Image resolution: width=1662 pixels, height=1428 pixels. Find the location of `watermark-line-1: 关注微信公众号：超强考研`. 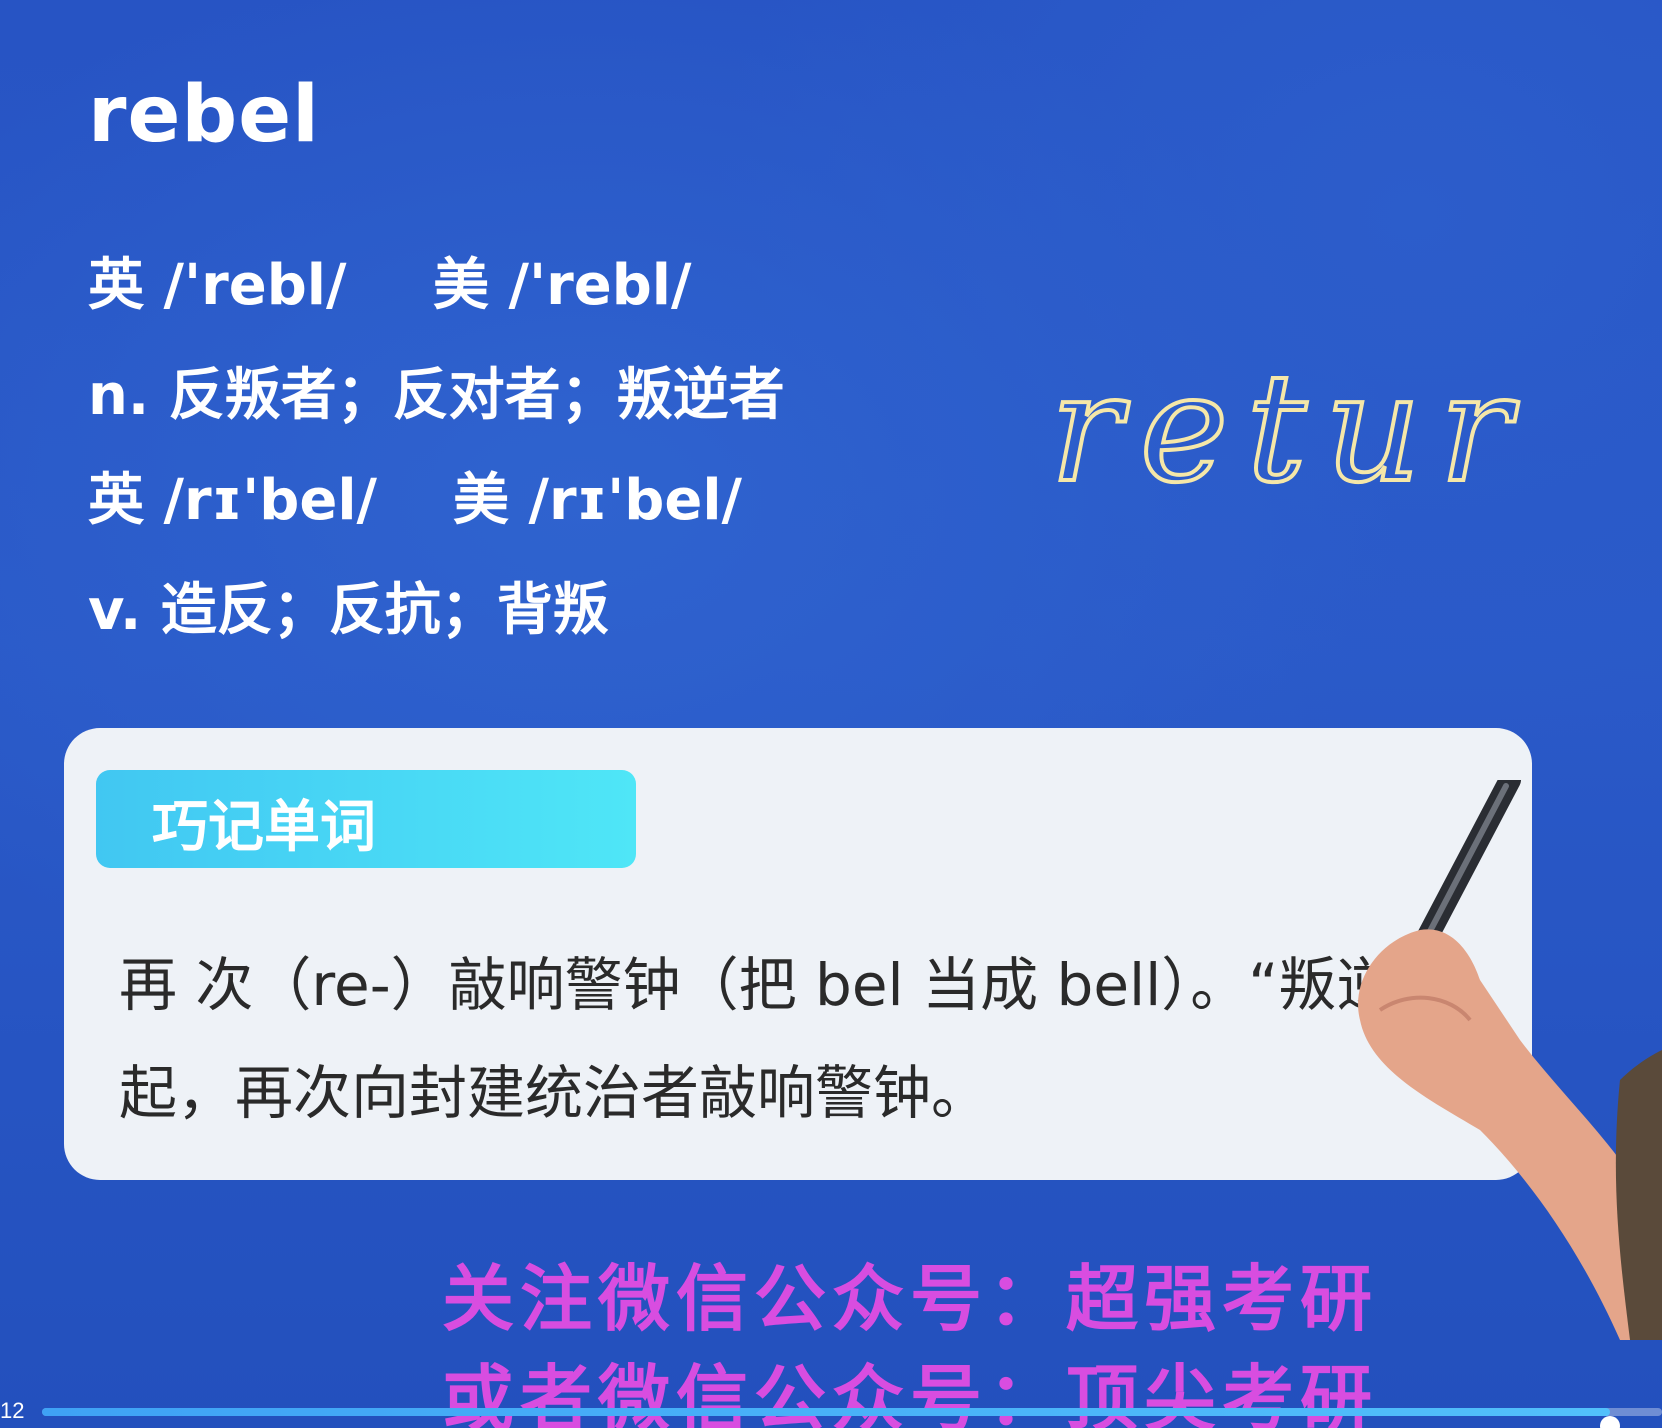

watermark-line-1: 关注微信公众号：超强考研 is located at coordinates (910, 1298).